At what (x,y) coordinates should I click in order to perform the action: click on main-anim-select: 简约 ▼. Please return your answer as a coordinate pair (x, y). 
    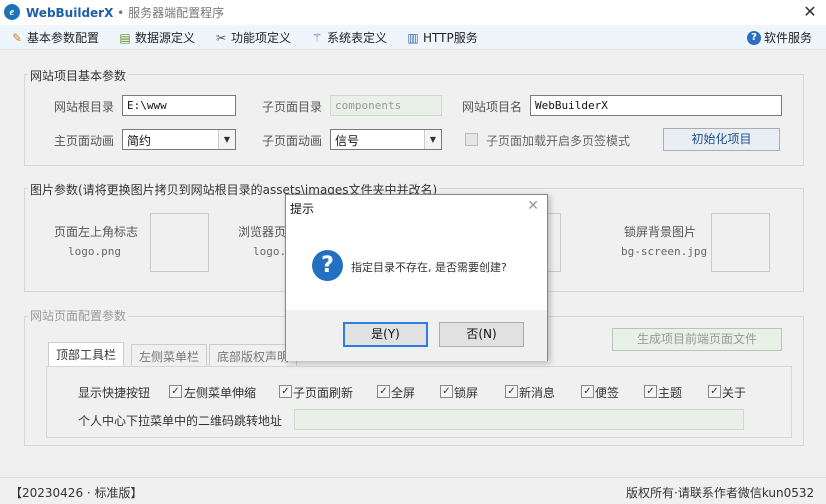
    Looking at the image, I should click on (179, 139).